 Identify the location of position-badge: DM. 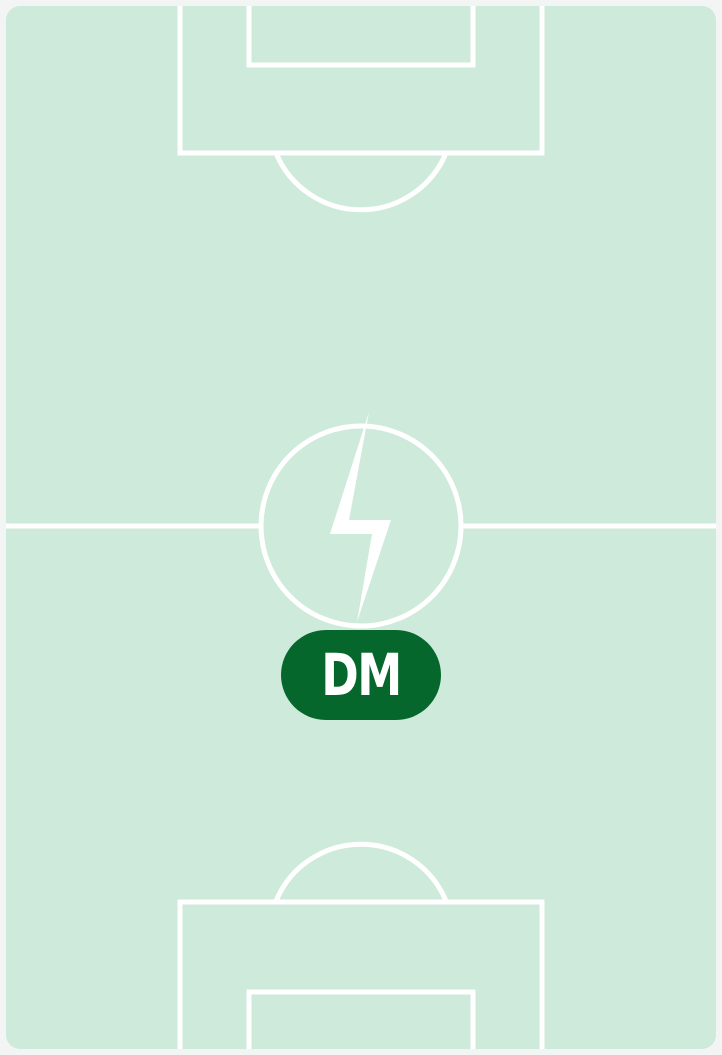
(361, 675).